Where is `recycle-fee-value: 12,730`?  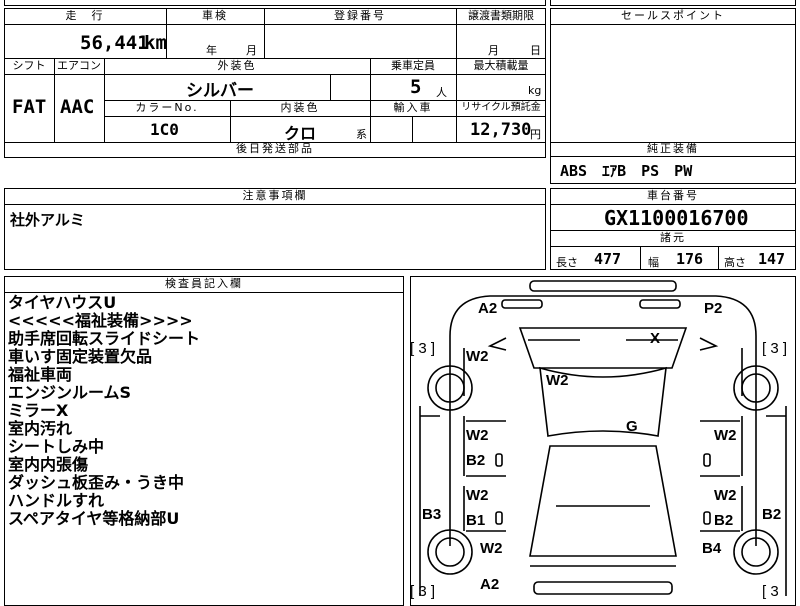
recycle-fee-value: 12,730 is located at coordinates (501, 130).